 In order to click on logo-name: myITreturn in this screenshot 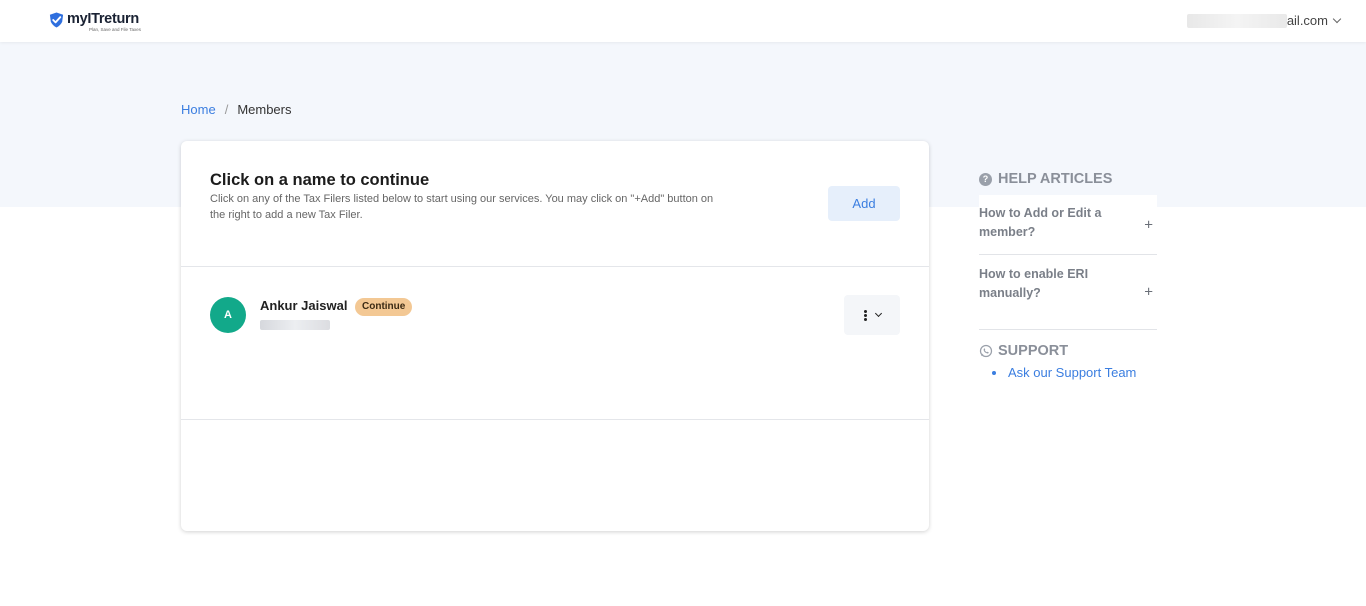, I will do `click(103, 19)`.